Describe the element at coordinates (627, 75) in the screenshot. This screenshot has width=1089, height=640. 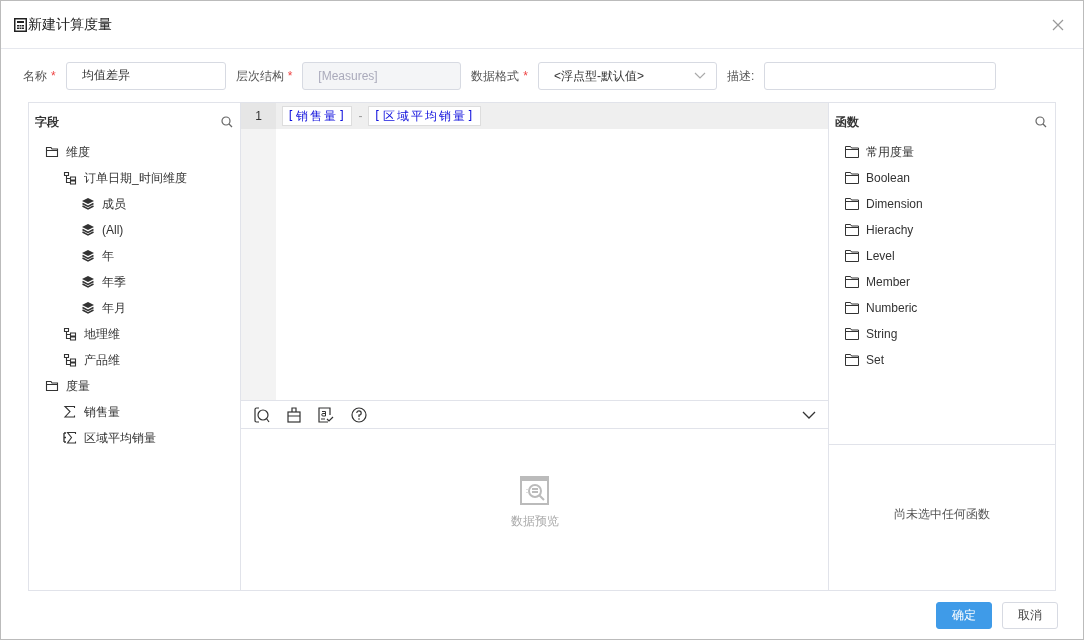
I see `format-dropdown: <浮点型-默认值>` at that location.